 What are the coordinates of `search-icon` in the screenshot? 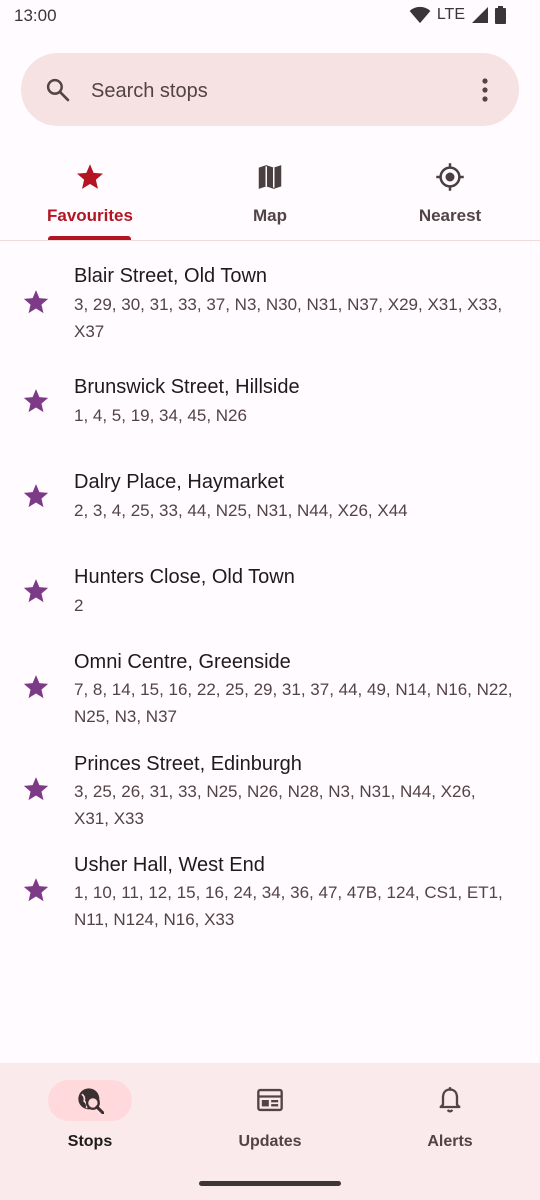 It's located at (58, 90).